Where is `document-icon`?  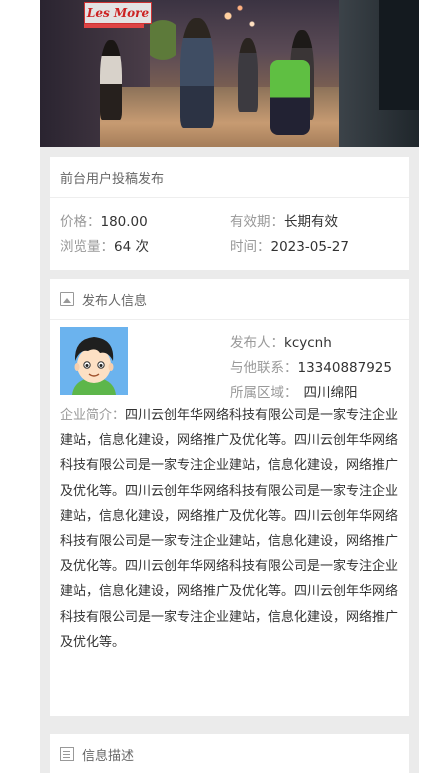 document-icon is located at coordinates (67, 754).